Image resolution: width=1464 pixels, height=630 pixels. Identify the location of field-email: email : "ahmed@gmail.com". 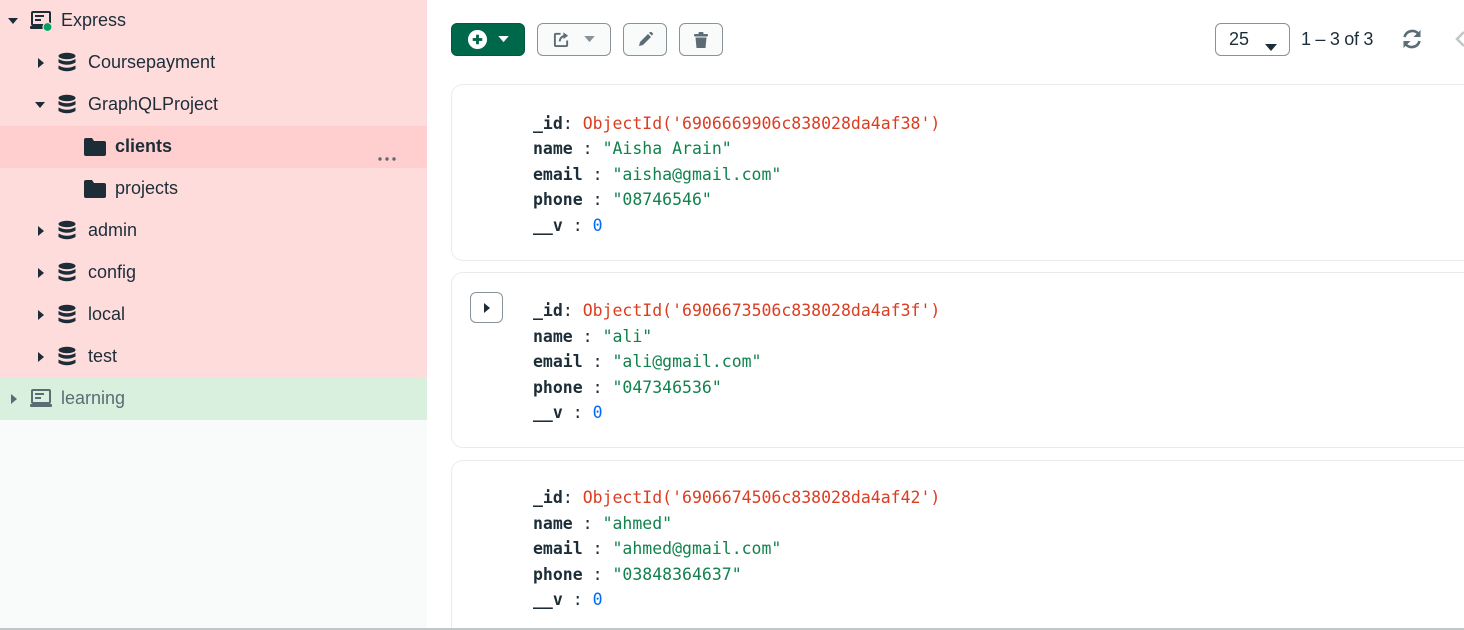
(657, 549).